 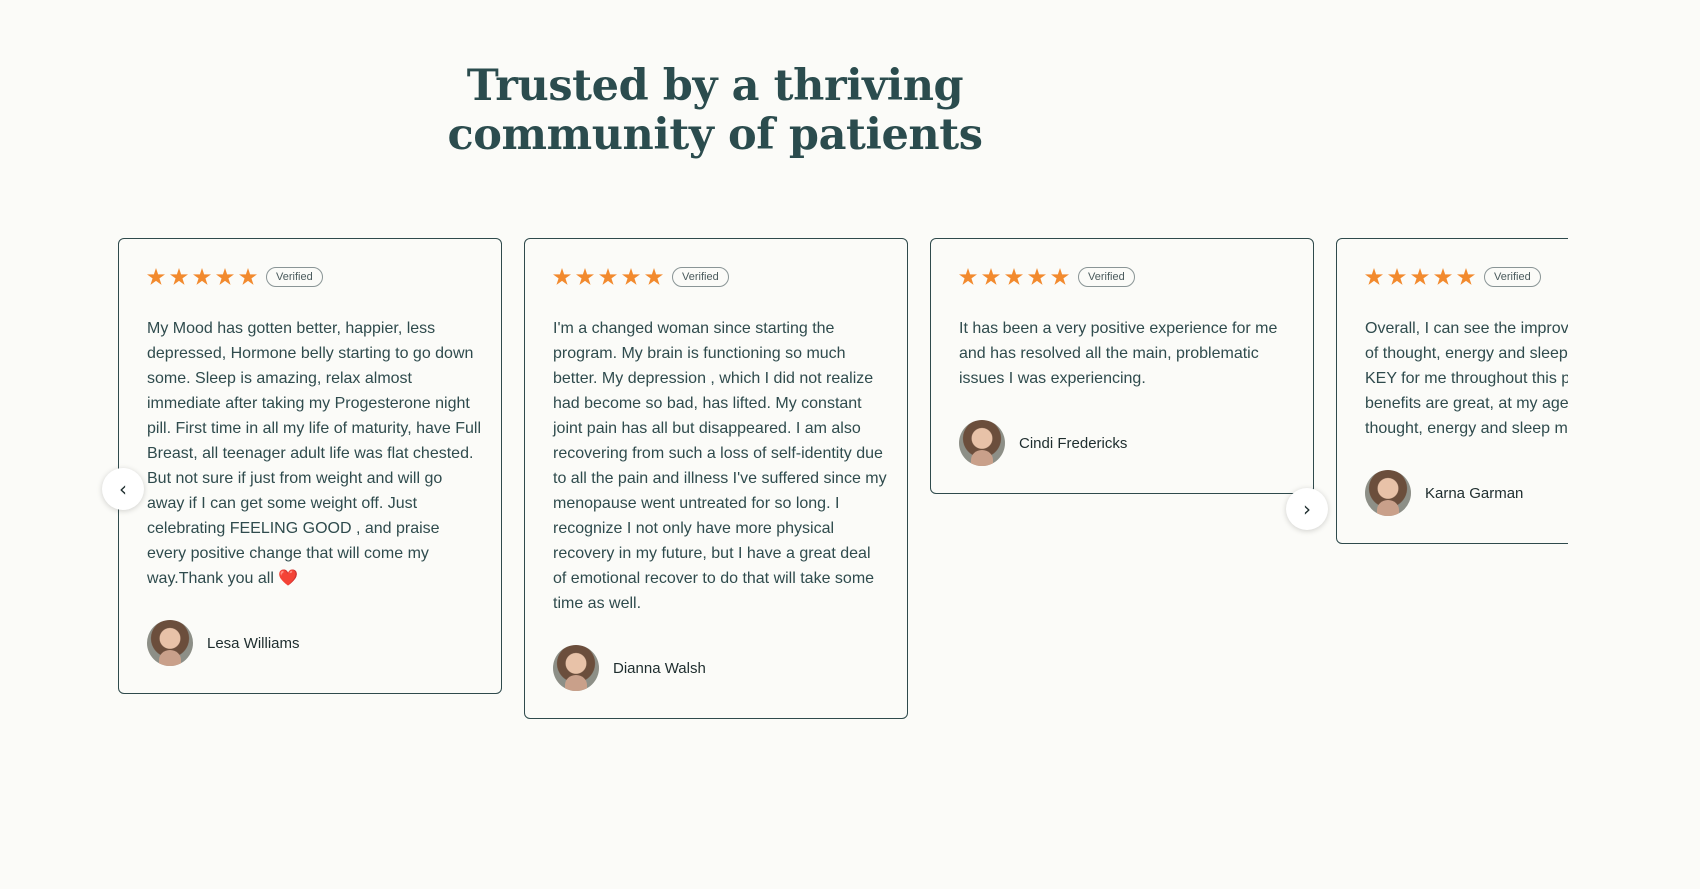 I want to click on review-author: Cindi Fredericks, so click(x=1122, y=443).